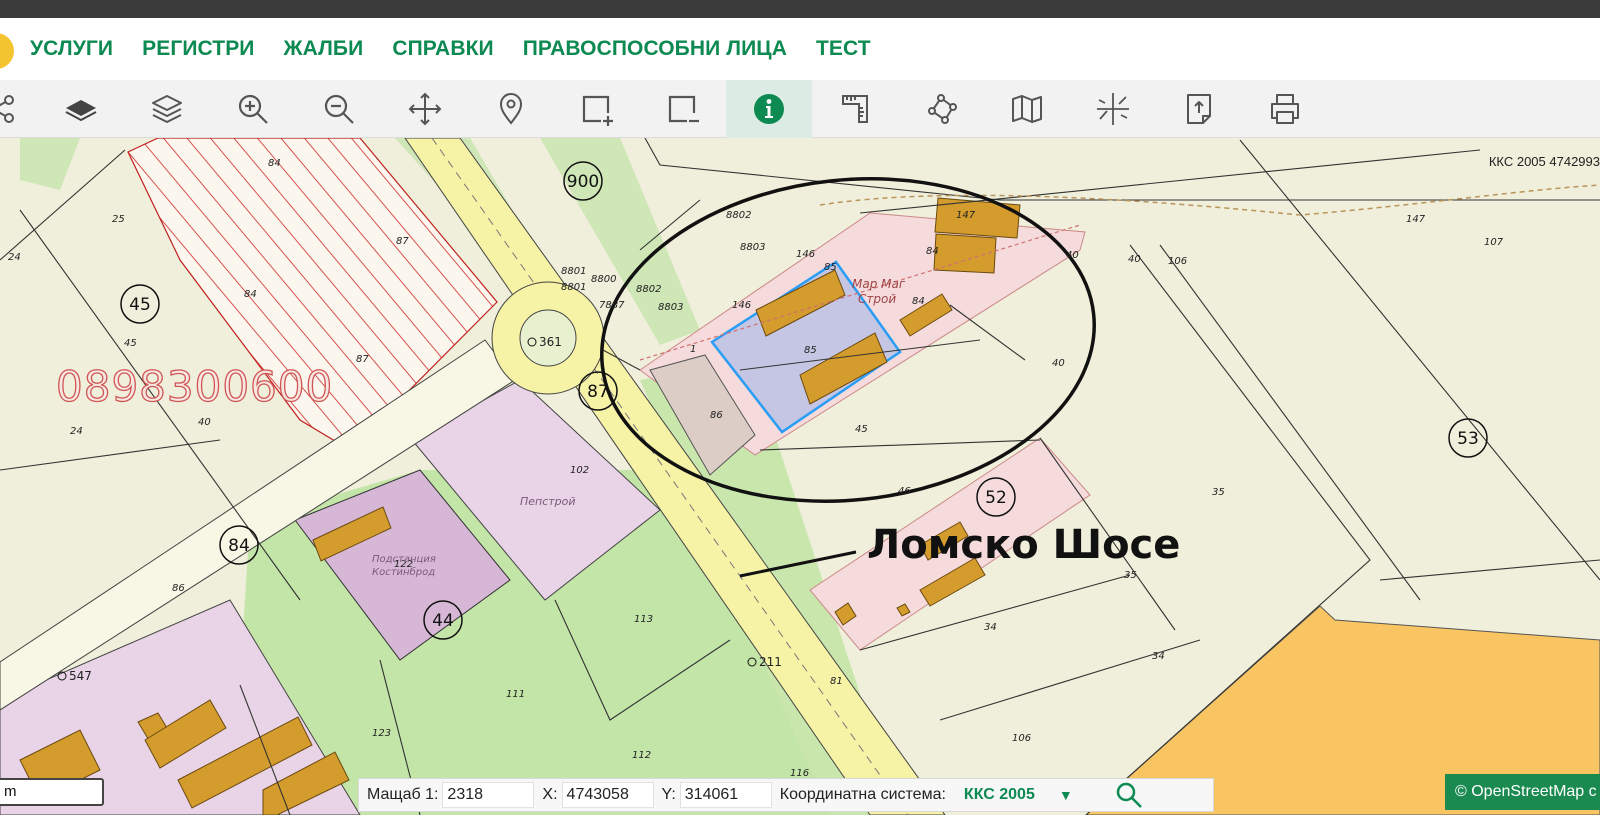  What do you see at coordinates (603, 279) in the screenshot?
I see `parcel-number: 8800` at bounding box center [603, 279].